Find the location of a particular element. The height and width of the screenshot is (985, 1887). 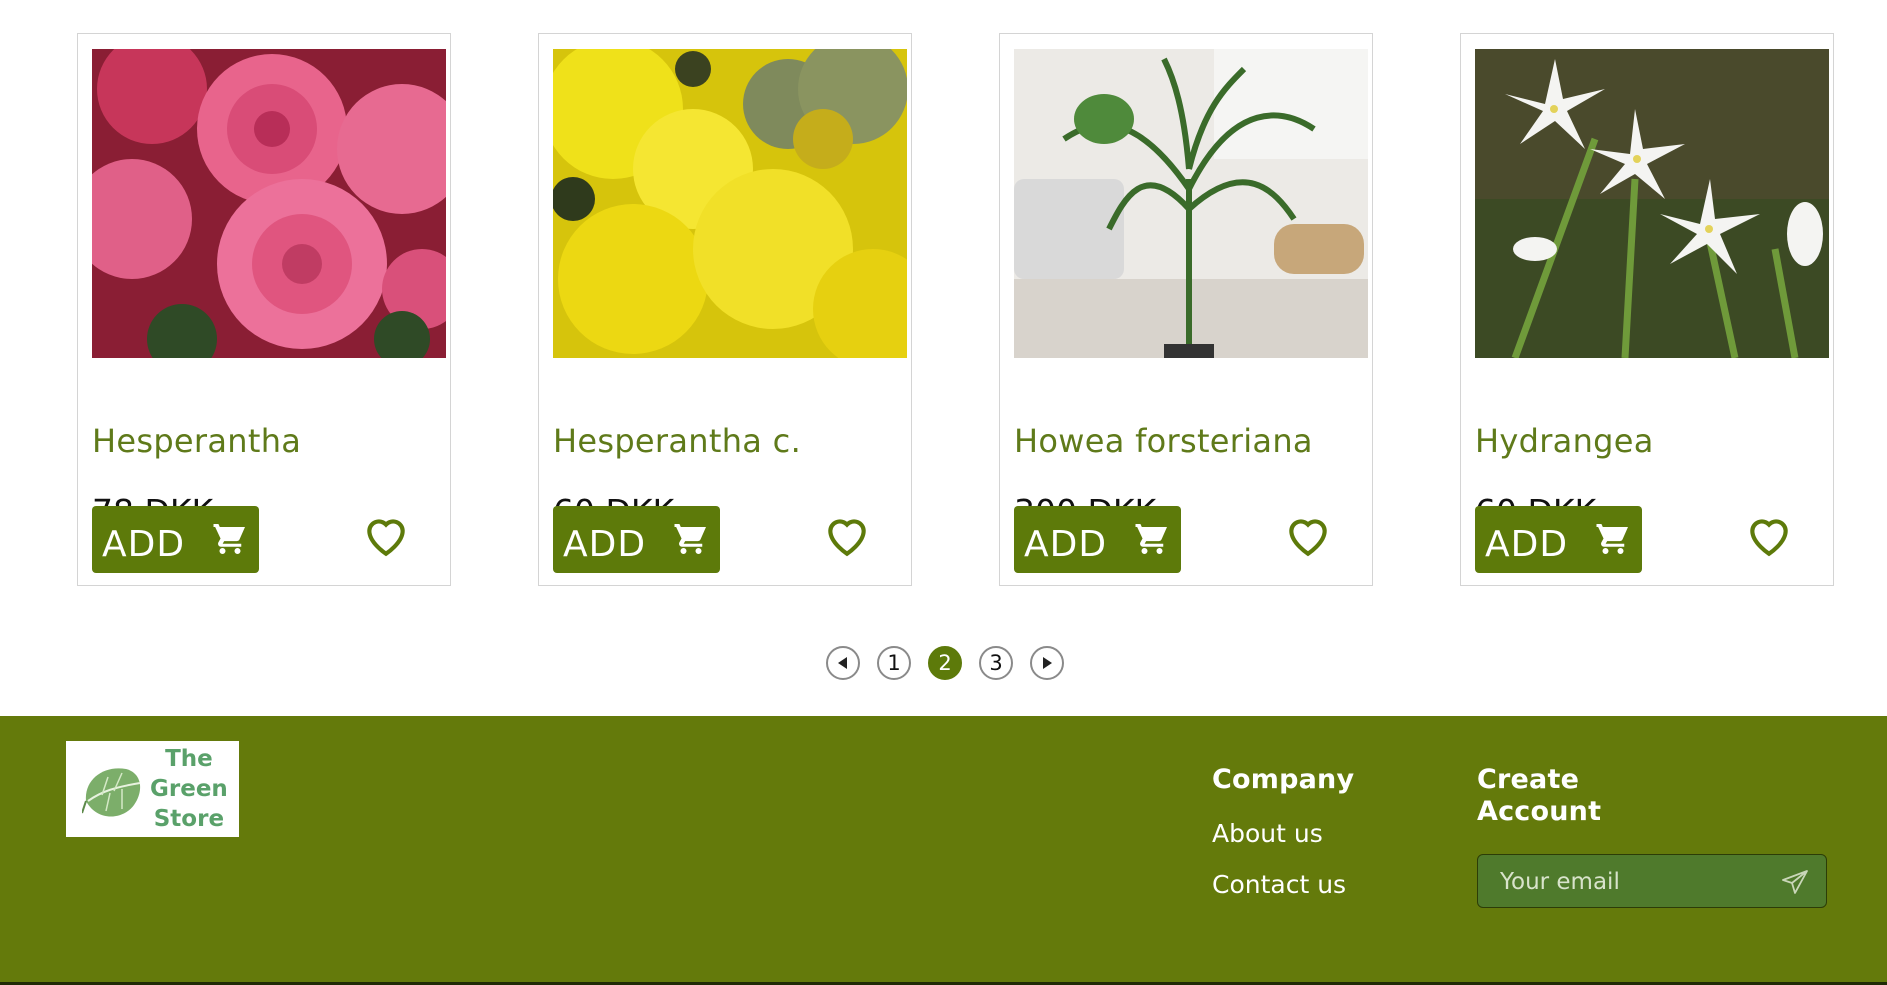

logo-line: The is located at coordinates (189, 759).